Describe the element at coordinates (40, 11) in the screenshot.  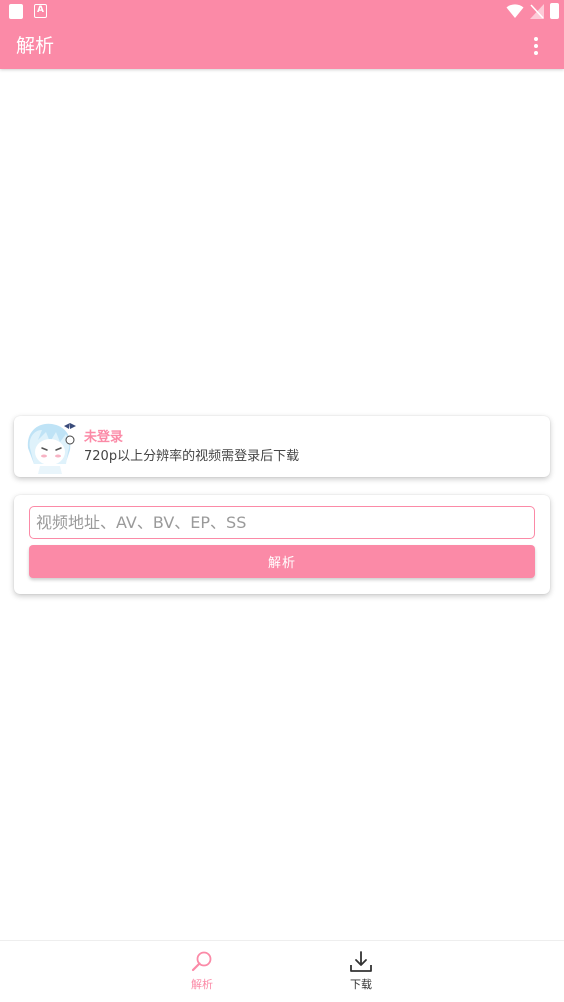
I see `app-notification-icon: A` at that location.